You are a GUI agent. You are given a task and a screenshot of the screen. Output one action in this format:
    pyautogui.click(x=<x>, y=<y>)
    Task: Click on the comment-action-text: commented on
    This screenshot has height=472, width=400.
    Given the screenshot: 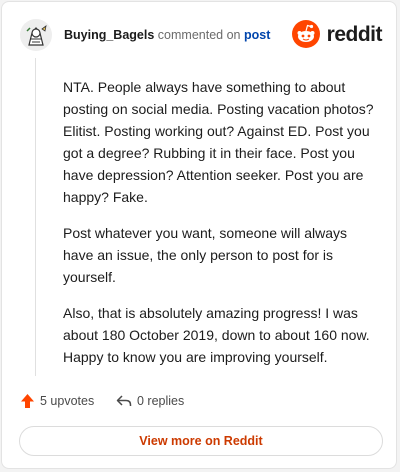 What is the action you would take?
    pyautogui.click(x=199, y=35)
    